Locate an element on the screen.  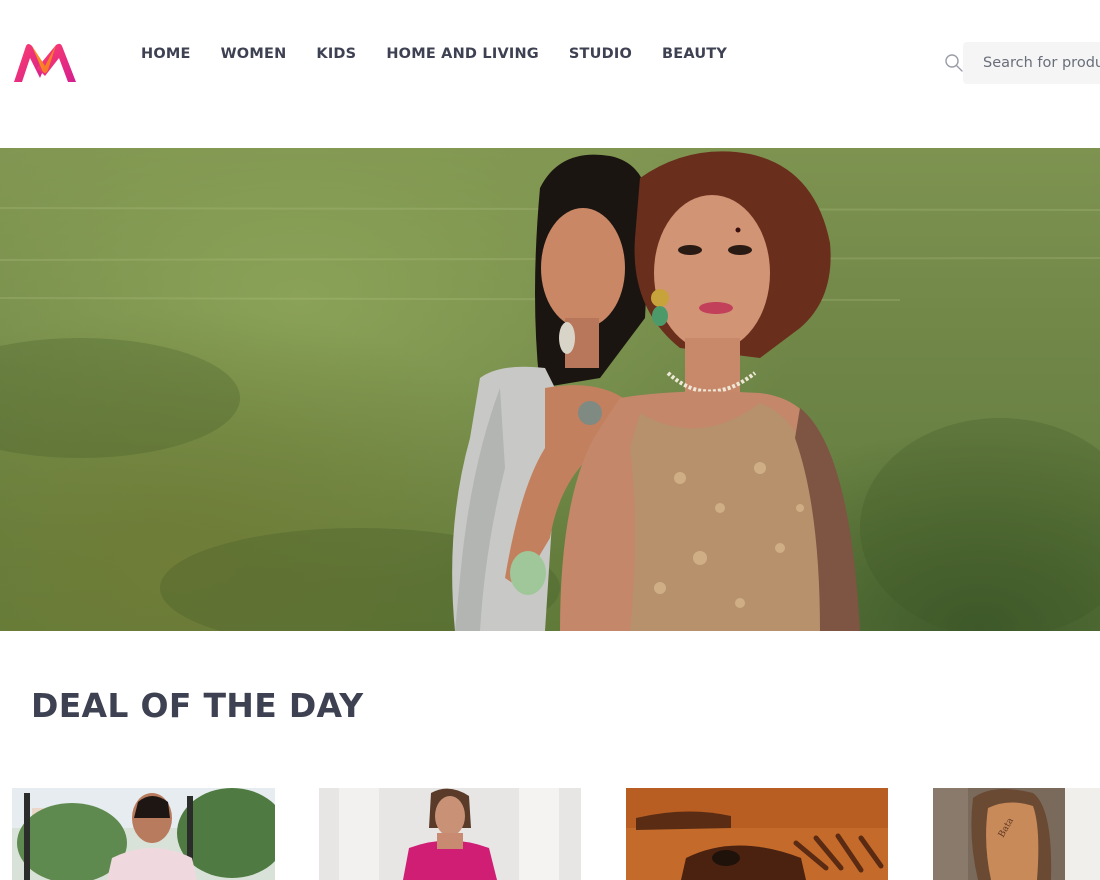
deal-product-image-brown-shoes is located at coordinates (757, 834).